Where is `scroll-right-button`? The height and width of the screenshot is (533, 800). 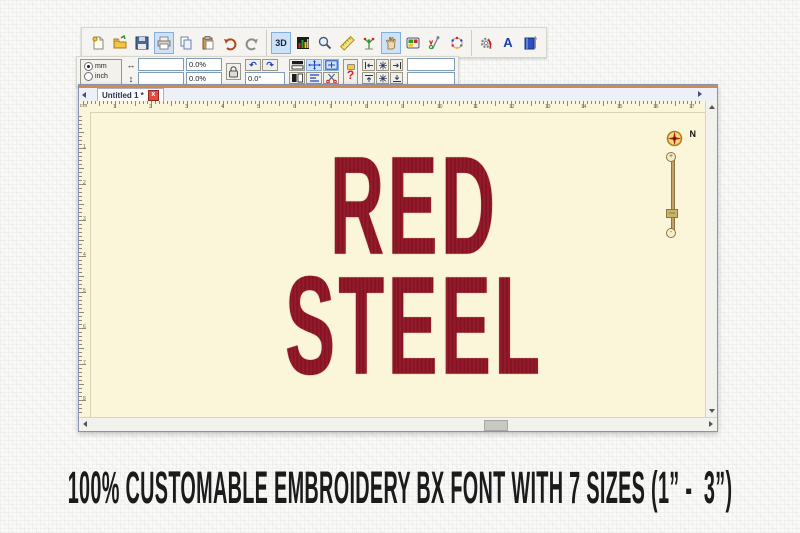
scroll-right-button is located at coordinates (711, 424).